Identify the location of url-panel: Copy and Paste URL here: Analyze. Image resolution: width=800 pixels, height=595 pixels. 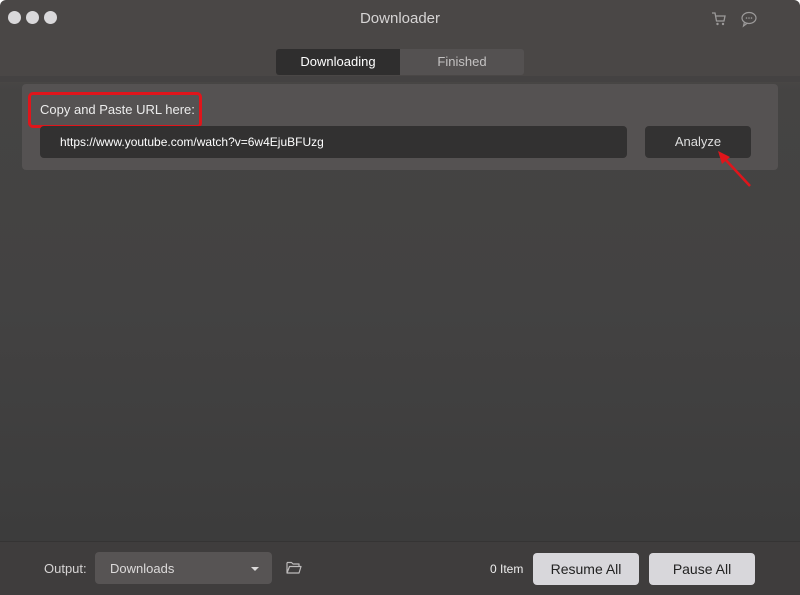
(400, 127).